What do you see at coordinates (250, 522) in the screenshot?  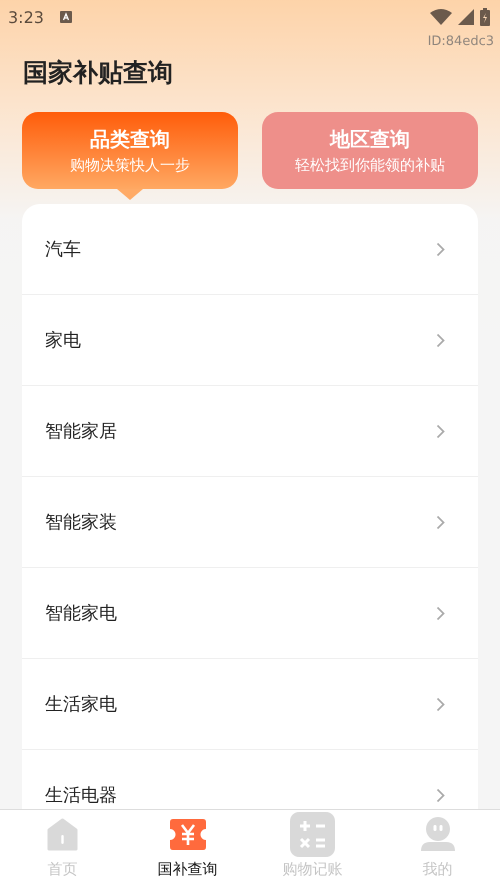 I see `category-row: 智能家装` at bounding box center [250, 522].